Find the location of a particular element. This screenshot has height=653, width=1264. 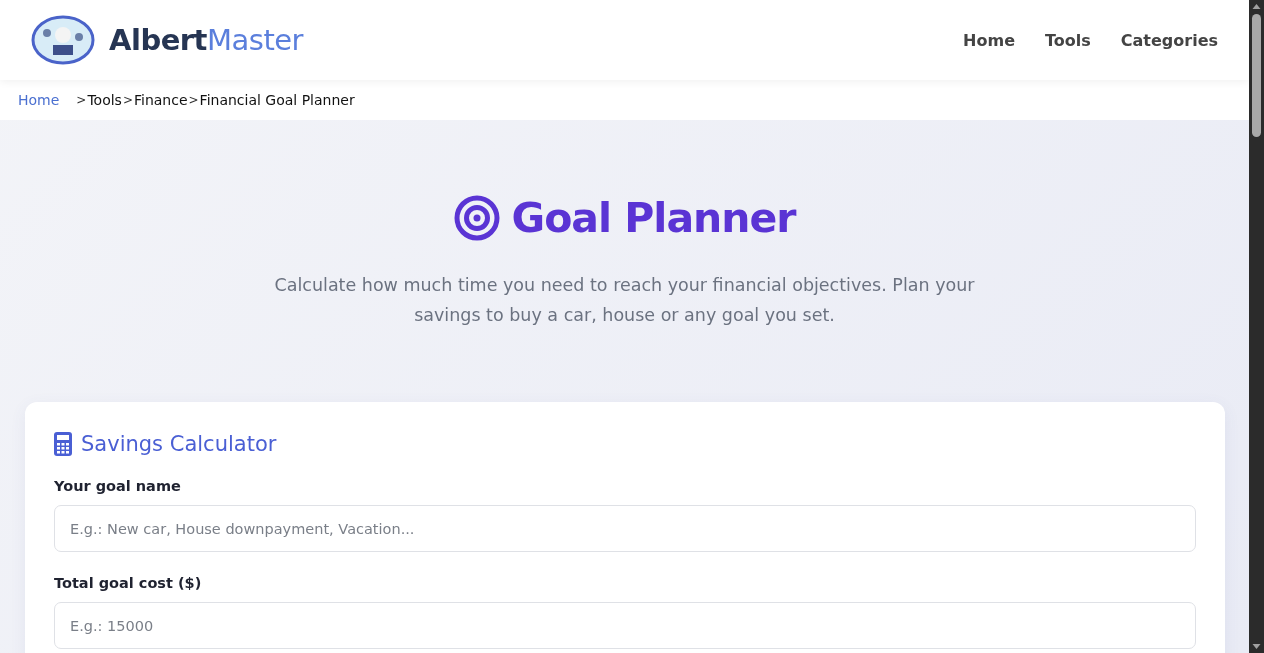

card-title: Savings Calculator is located at coordinates (179, 444).